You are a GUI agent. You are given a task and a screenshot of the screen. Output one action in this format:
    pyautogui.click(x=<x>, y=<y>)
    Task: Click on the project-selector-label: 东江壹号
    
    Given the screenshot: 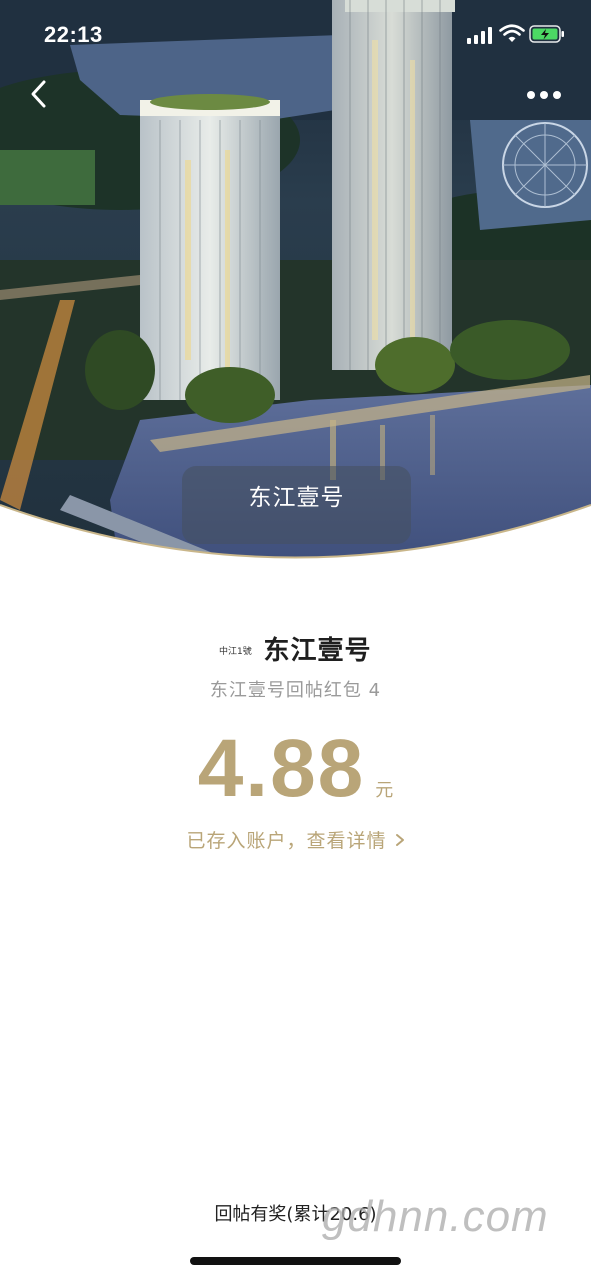 What is the action you would take?
    pyautogui.click(x=296, y=498)
    